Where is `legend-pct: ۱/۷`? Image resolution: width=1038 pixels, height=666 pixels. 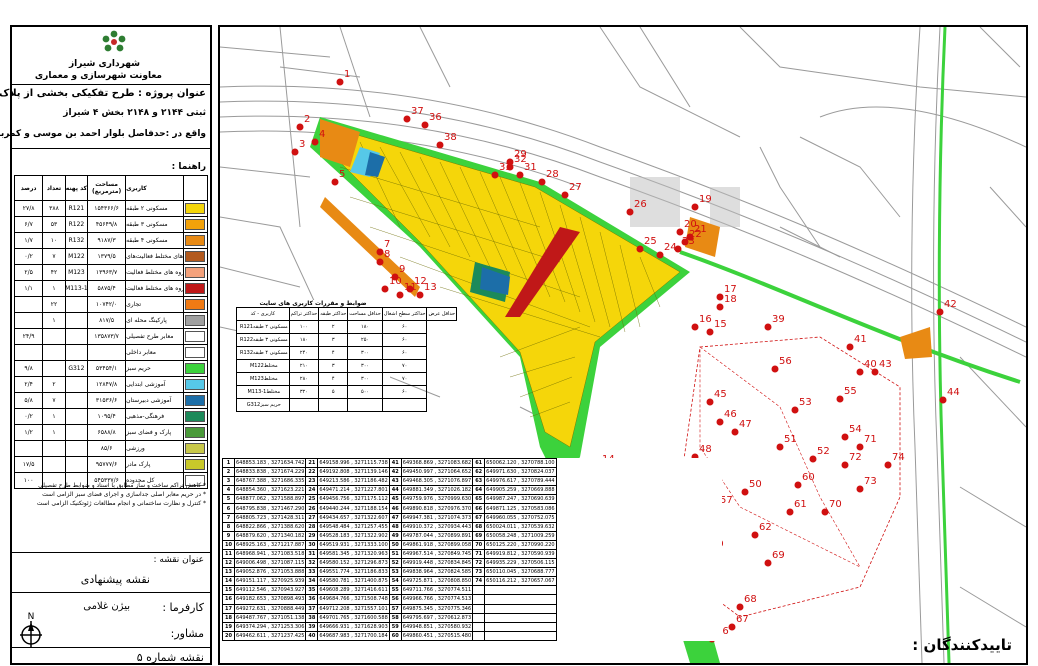 legend-pct: ۱/۷ is located at coordinates (28, 240).